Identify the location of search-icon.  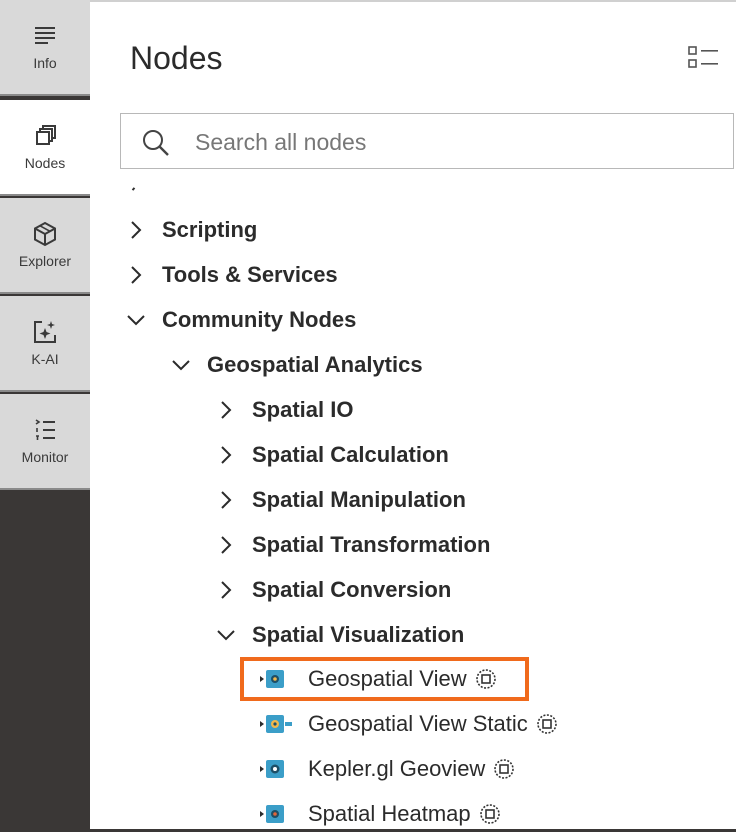
(156, 143).